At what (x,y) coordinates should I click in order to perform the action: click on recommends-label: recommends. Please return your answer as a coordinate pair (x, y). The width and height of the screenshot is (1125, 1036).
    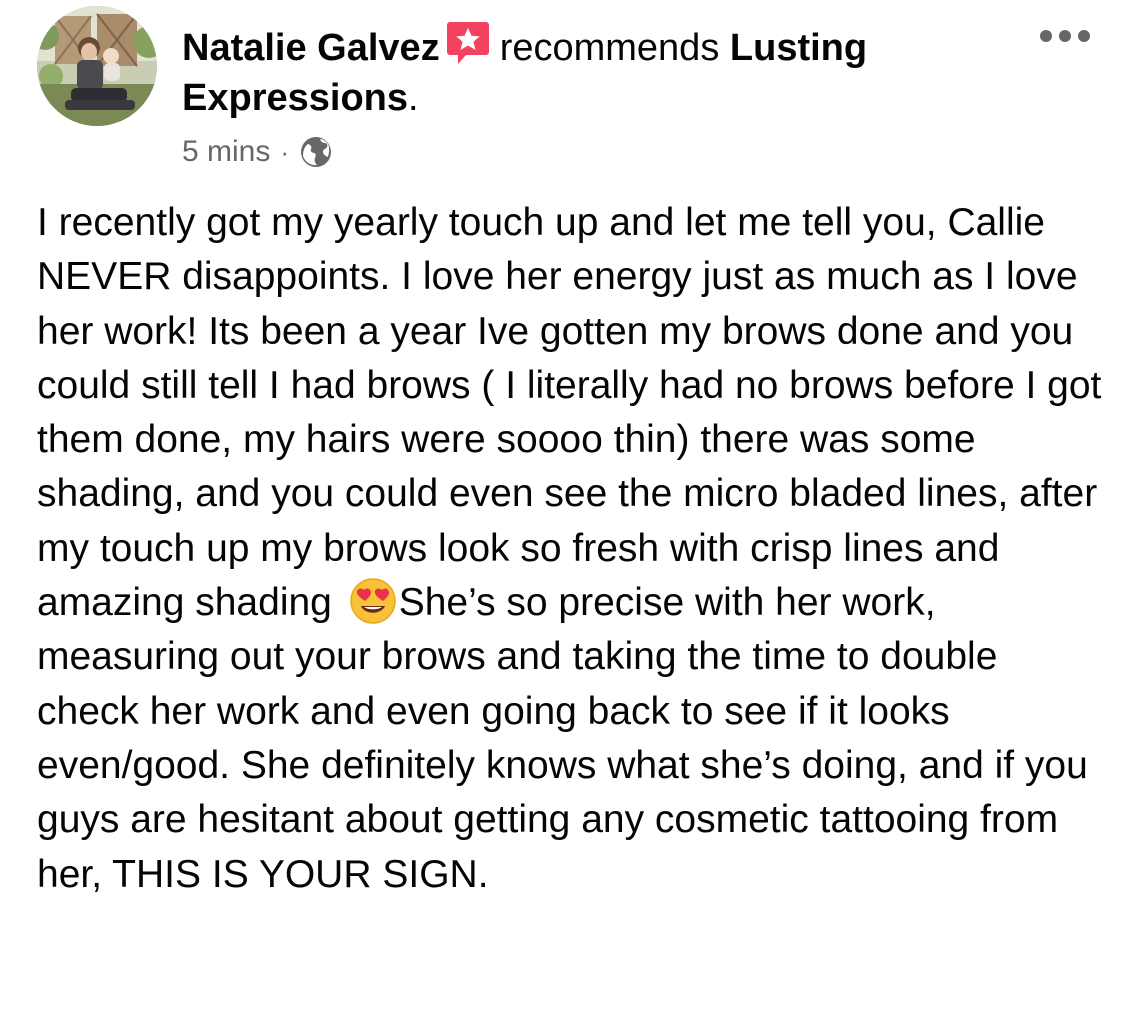
    Looking at the image, I should click on (609, 48).